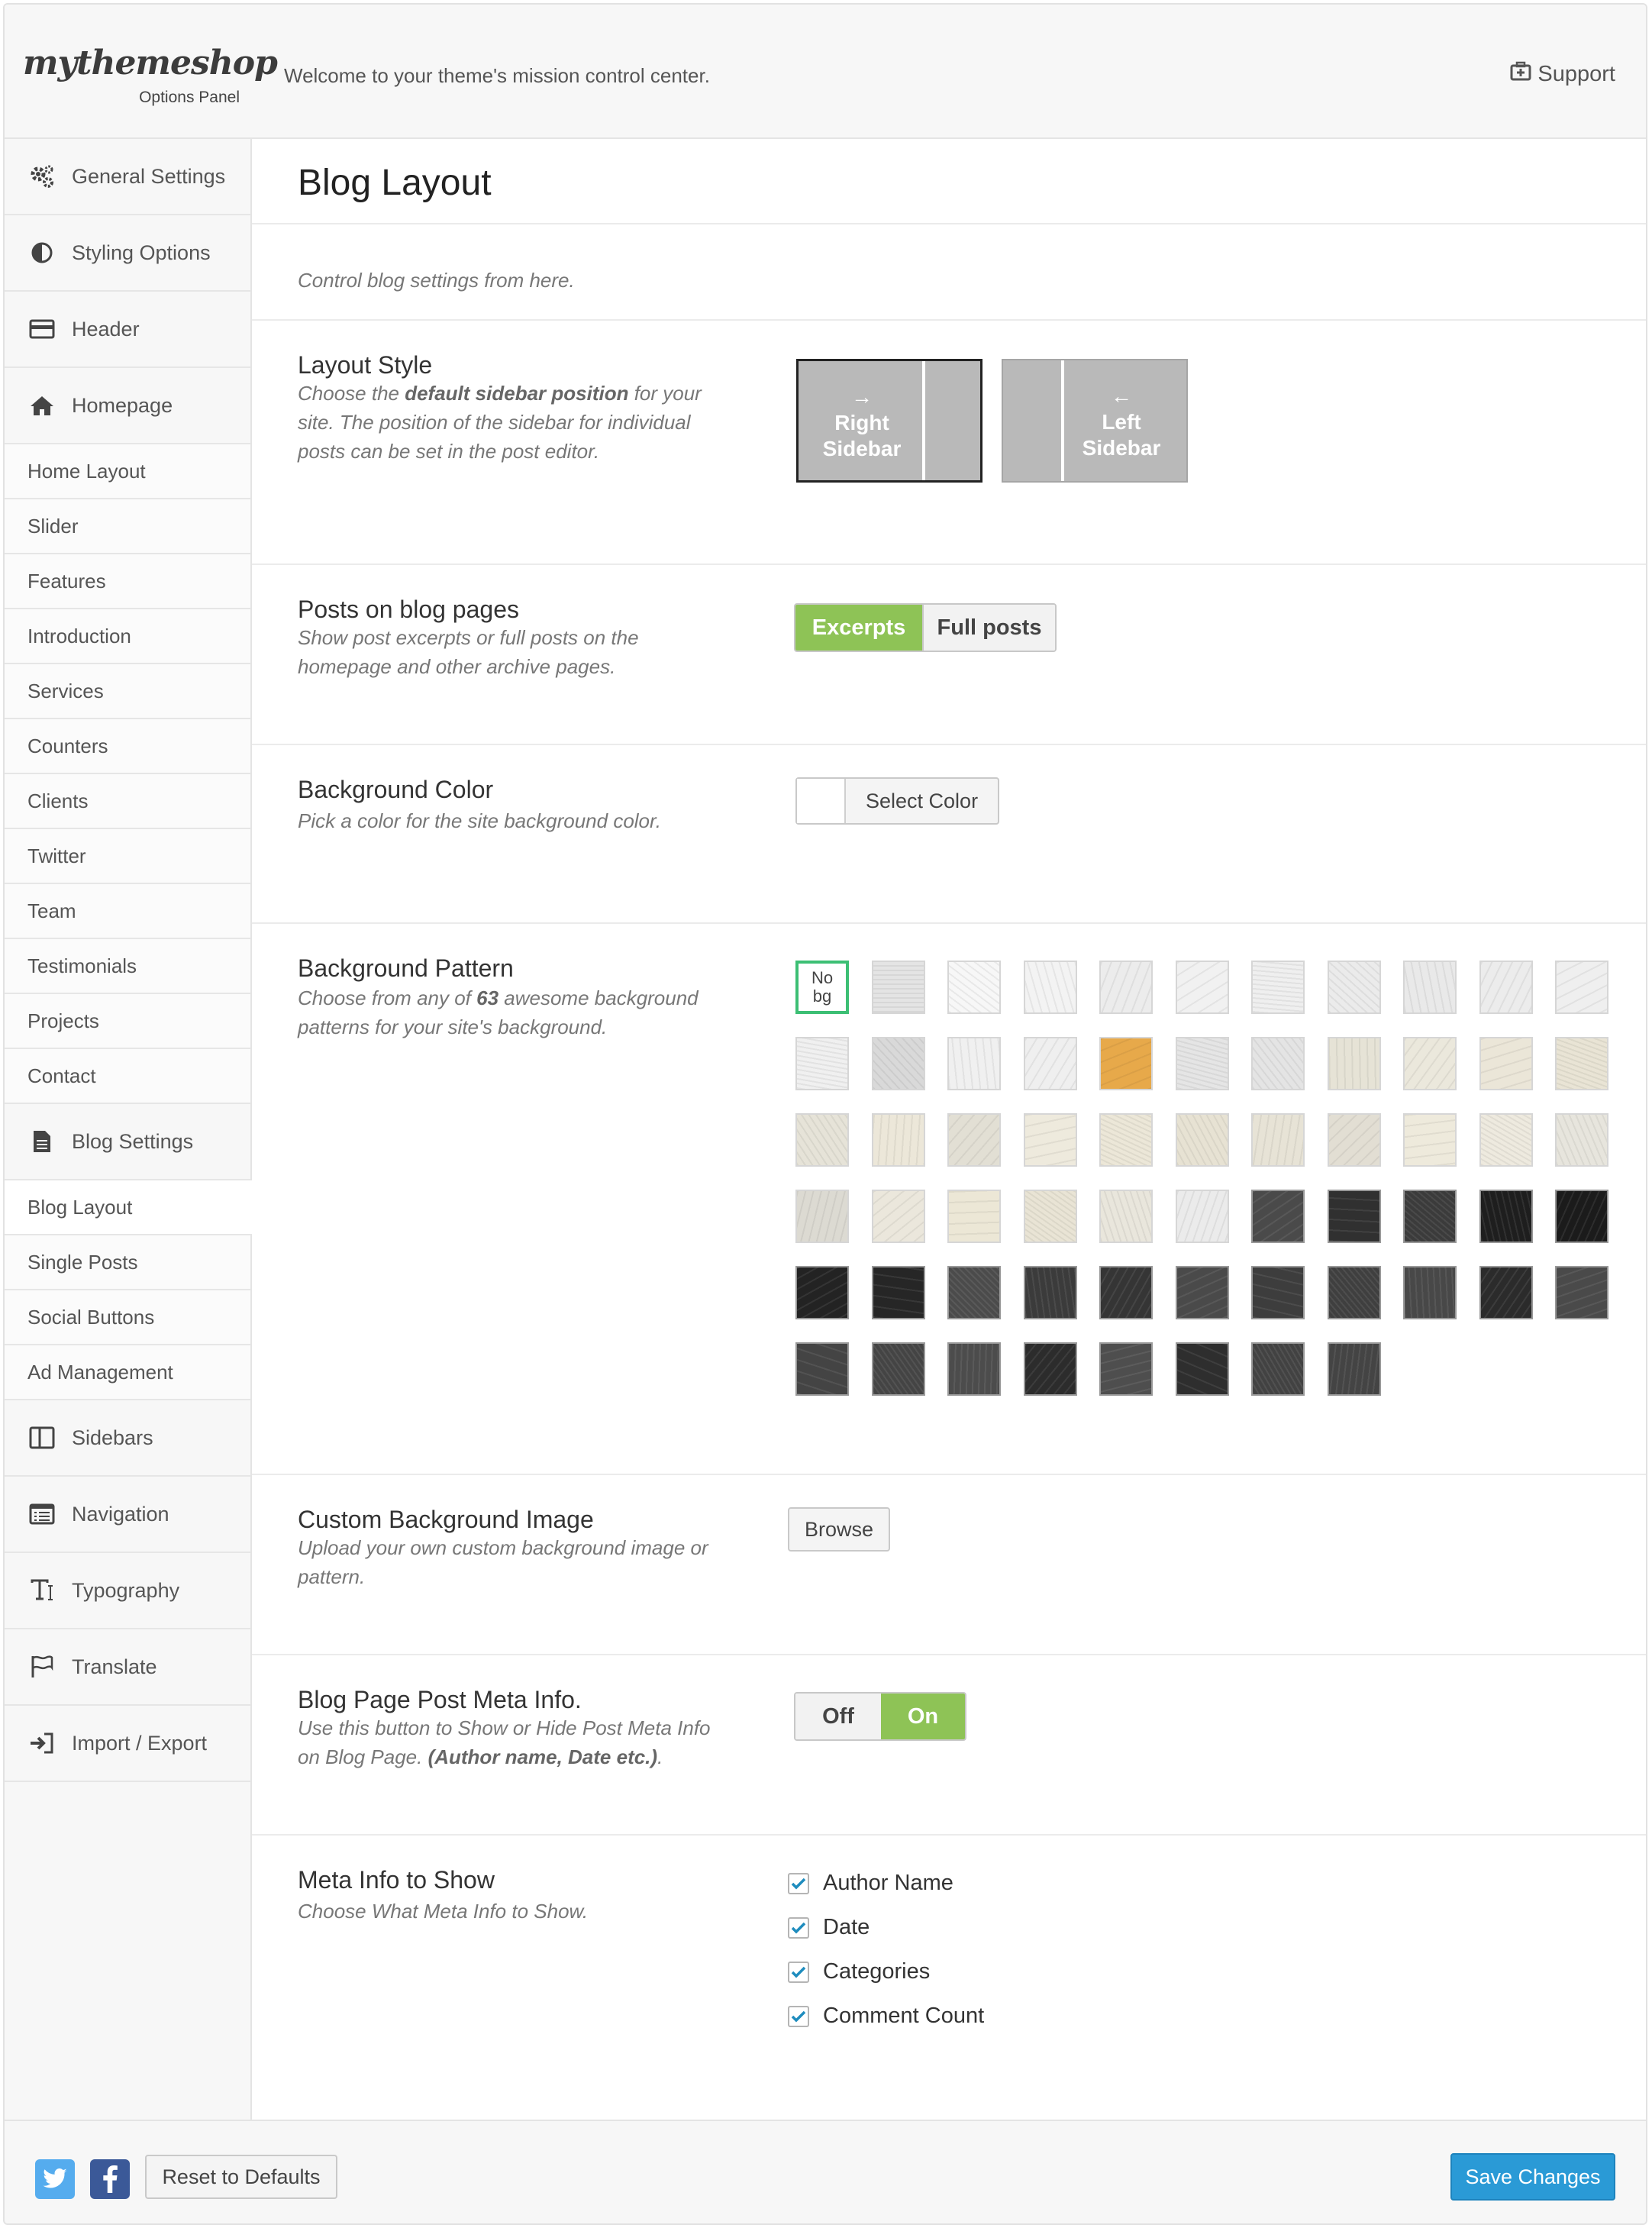 Image resolution: width=1652 pixels, height=2228 pixels. What do you see at coordinates (127, 582) in the screenshot?
I see `sidebar-item-features: Features` at bounding box center [127, 582].